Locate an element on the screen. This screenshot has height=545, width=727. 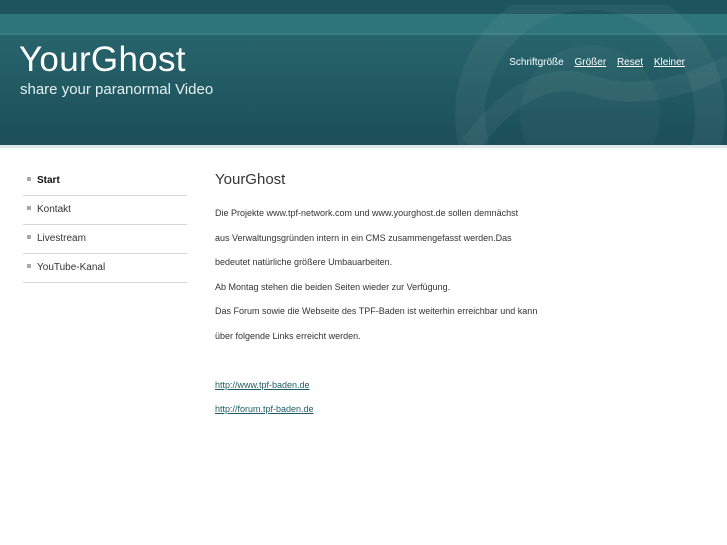
font-size-controls: Schriftgröße Größer Reset Kleiner is located at coordinates (597, 62).